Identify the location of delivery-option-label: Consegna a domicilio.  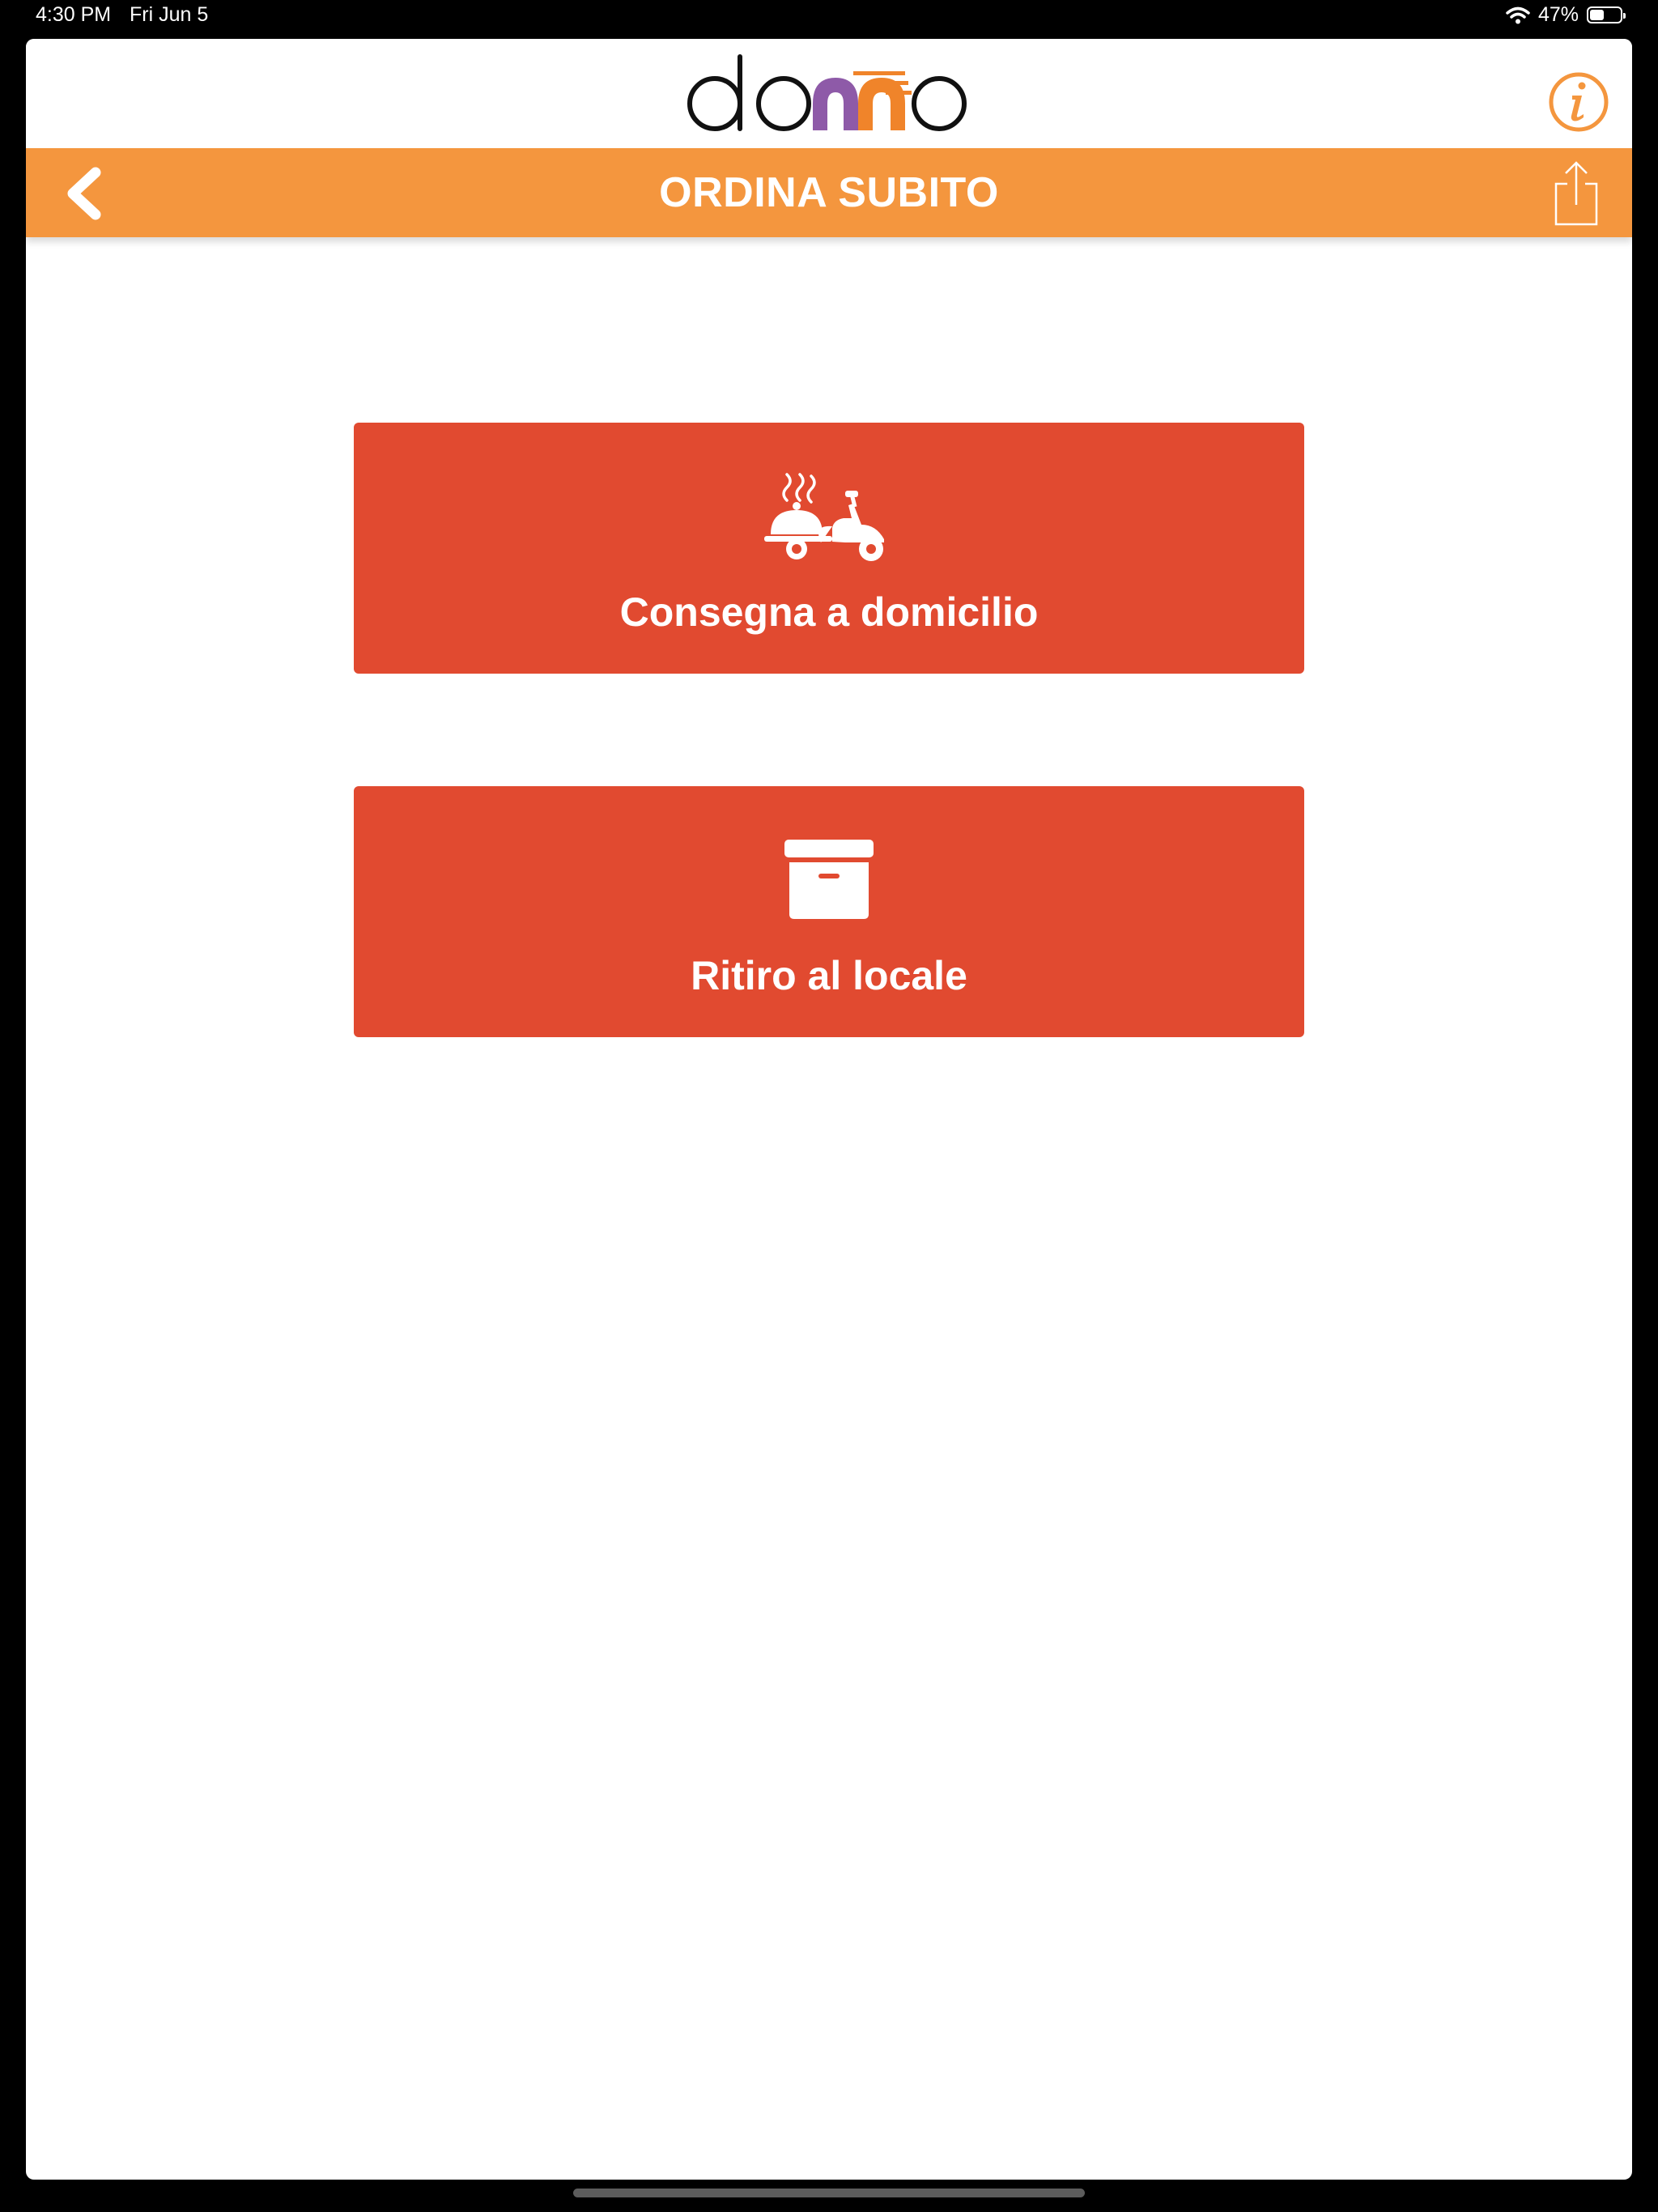
(829, 612).